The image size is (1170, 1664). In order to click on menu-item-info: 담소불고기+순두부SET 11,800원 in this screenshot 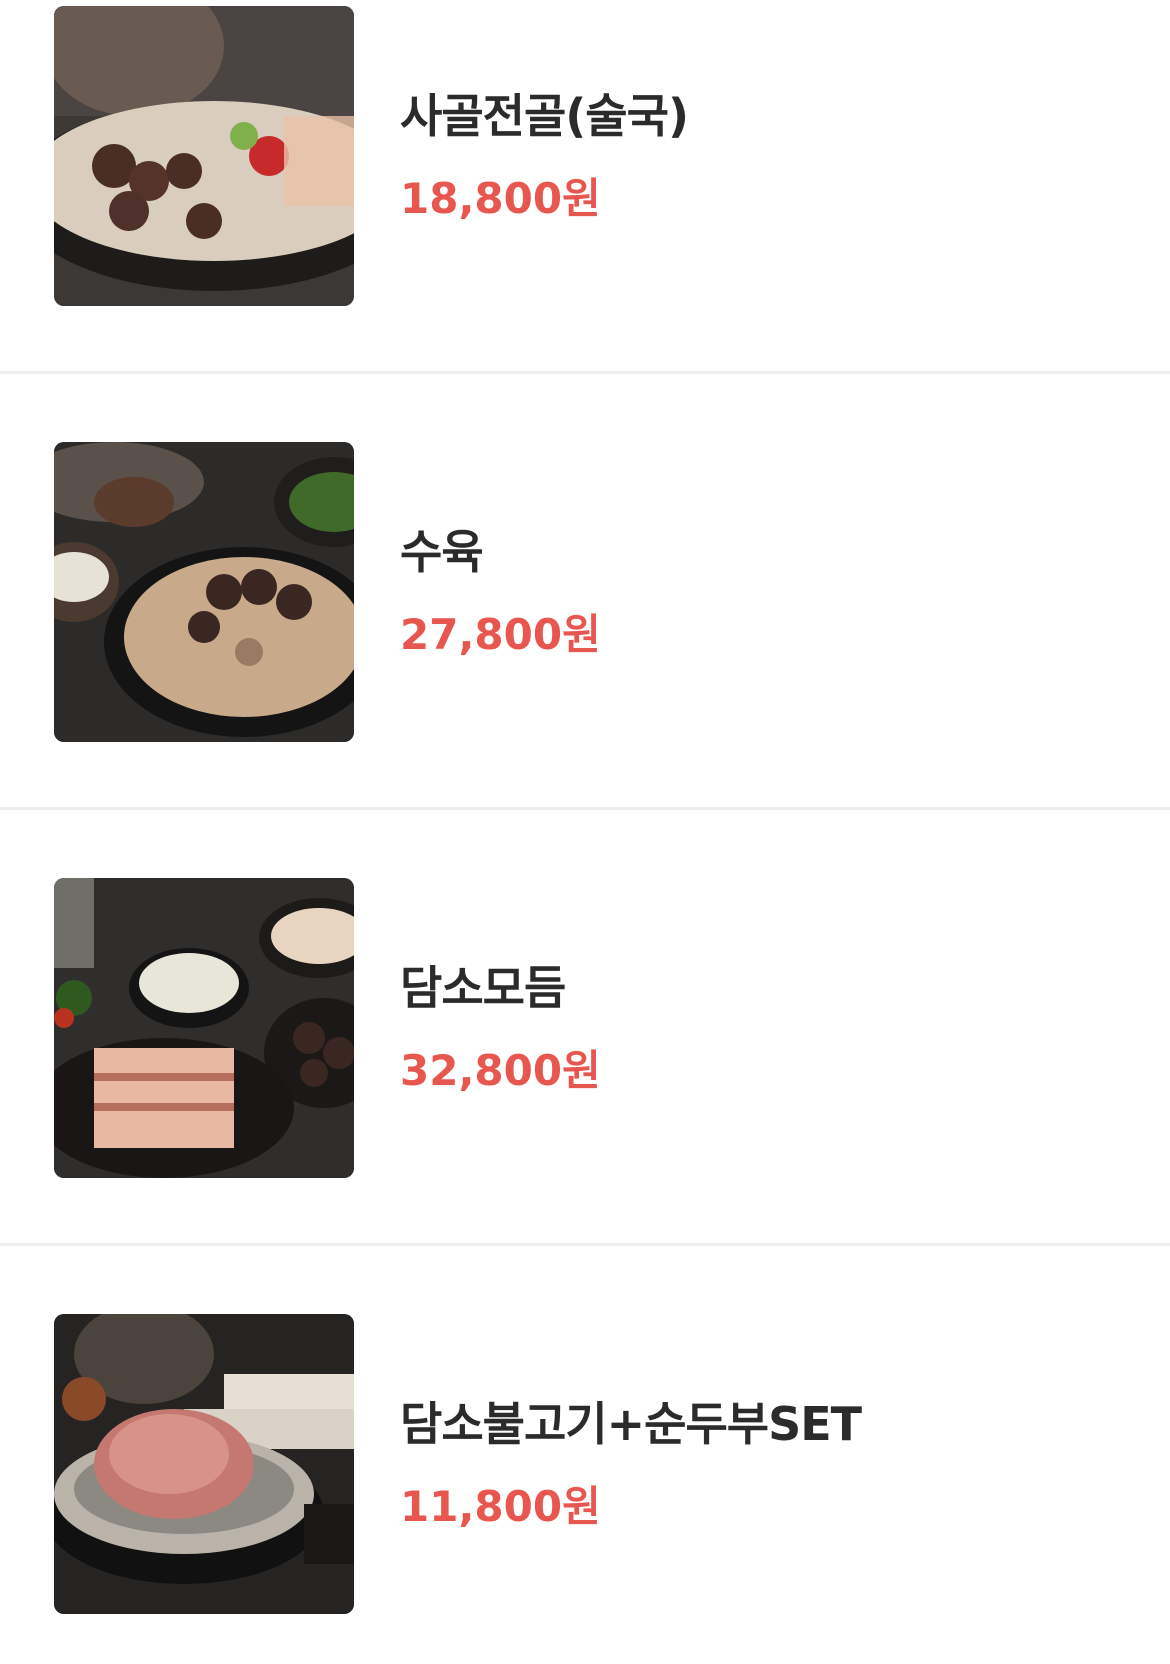, I will do `click(760, 1464)`.